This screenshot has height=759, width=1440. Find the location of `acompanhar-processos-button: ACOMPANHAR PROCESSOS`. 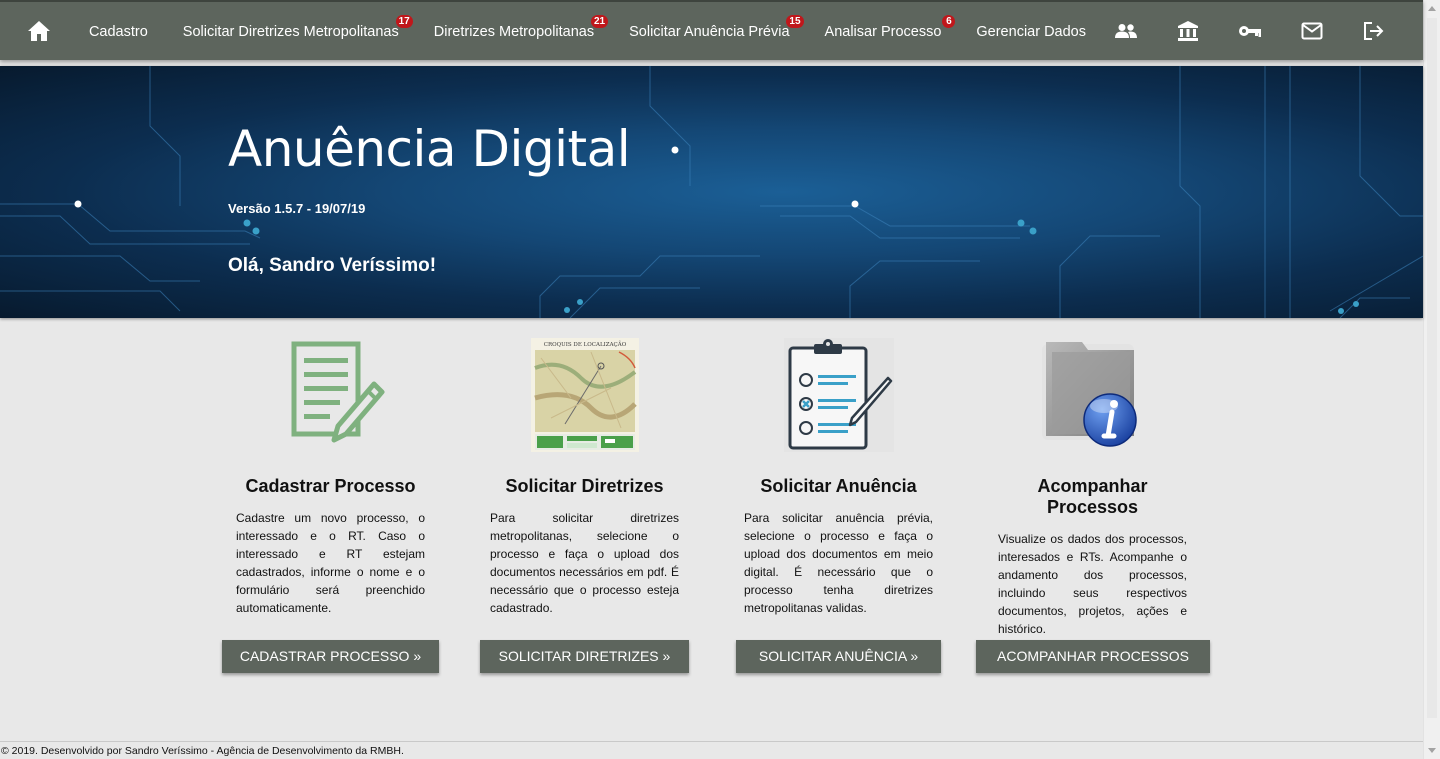

acompanhar-processos-button: ACOMPANHAR PROCESSOS is located at coordinates (1093, 656).